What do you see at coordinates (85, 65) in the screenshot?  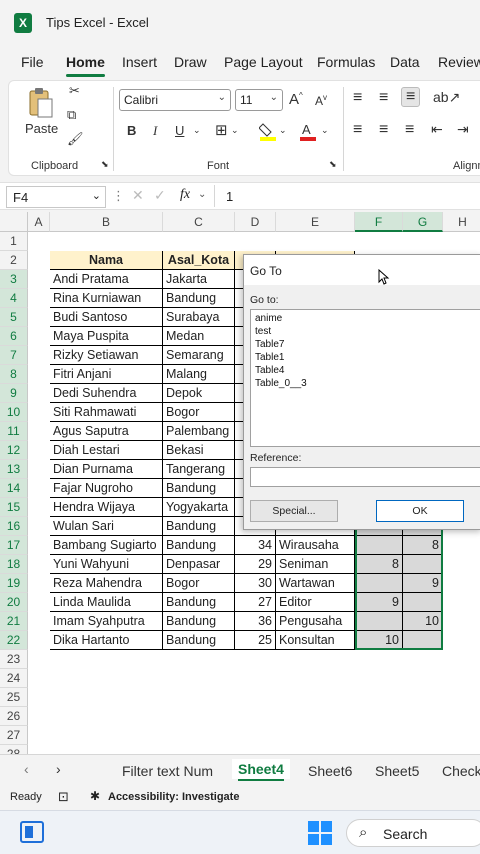 I see `tab-home: Home` at bounding box center [85, 65].